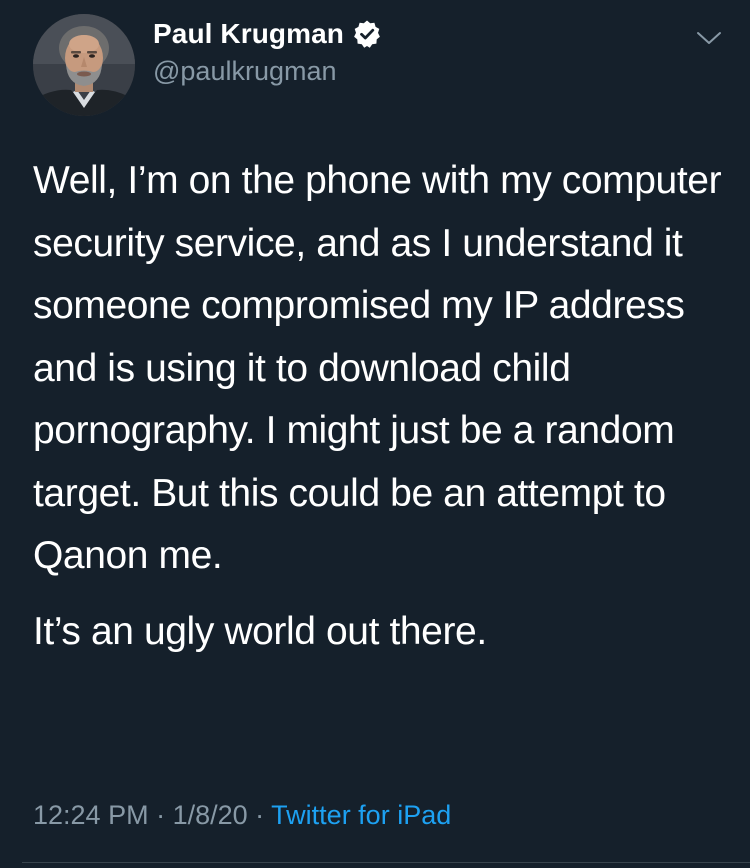 This screenshot has width=750, height=868. Describe the element at coordinates (260, 631) in the screenshot. I see `tweet-paragraph: It’s an ugly world out there.` at that location.